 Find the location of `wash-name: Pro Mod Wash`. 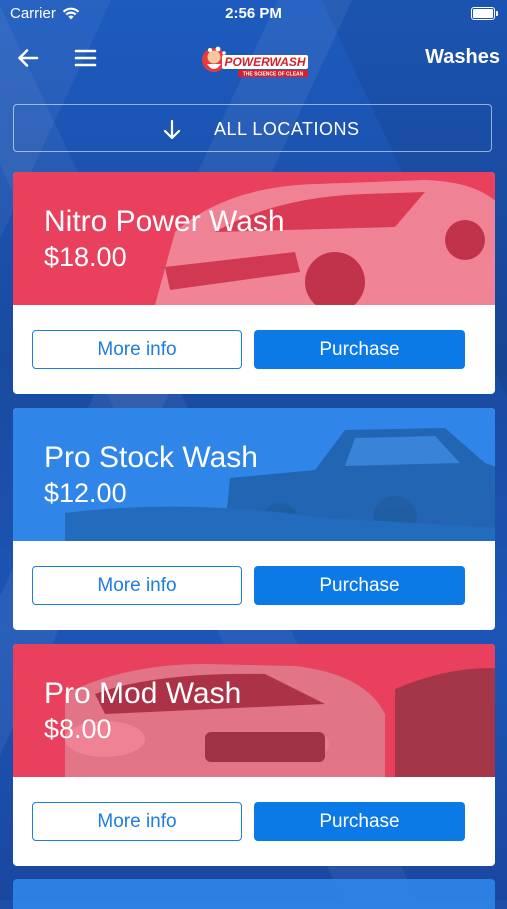

wash-name: Pro Mod Wash is located at coordinates (143, 693).